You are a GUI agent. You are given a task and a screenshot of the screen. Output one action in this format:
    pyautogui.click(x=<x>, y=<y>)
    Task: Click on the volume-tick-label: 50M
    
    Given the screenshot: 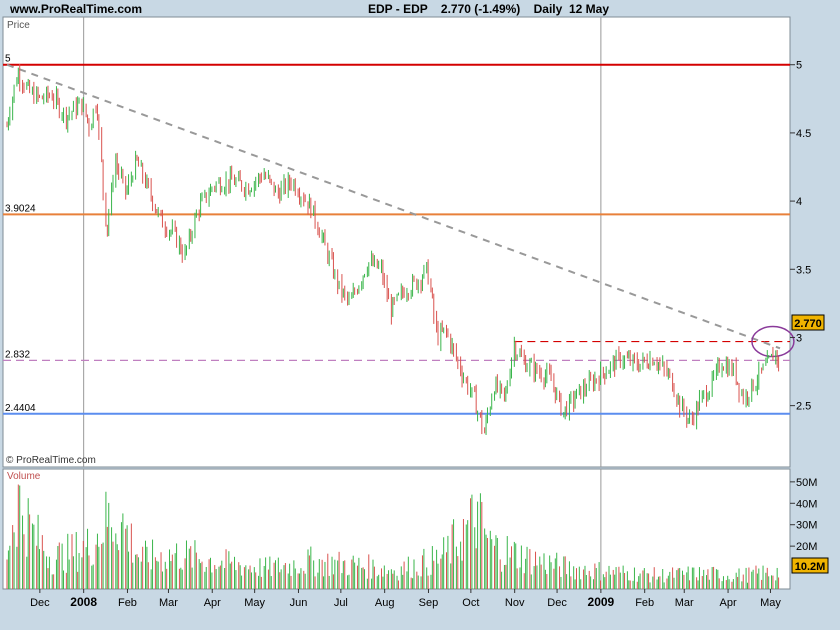 What is the action you would take?
    pyautogui.click(x=806, y=483)
    